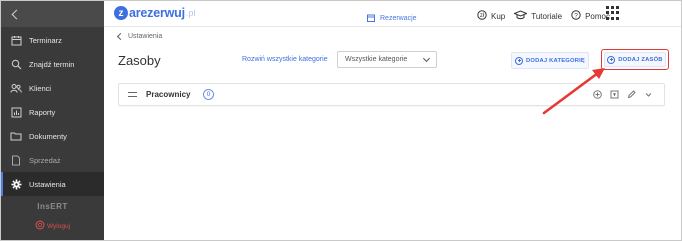 This screenshot has height=241, width=682. I want to click on sidebar-item-label: Raporty, so click(42, 112).